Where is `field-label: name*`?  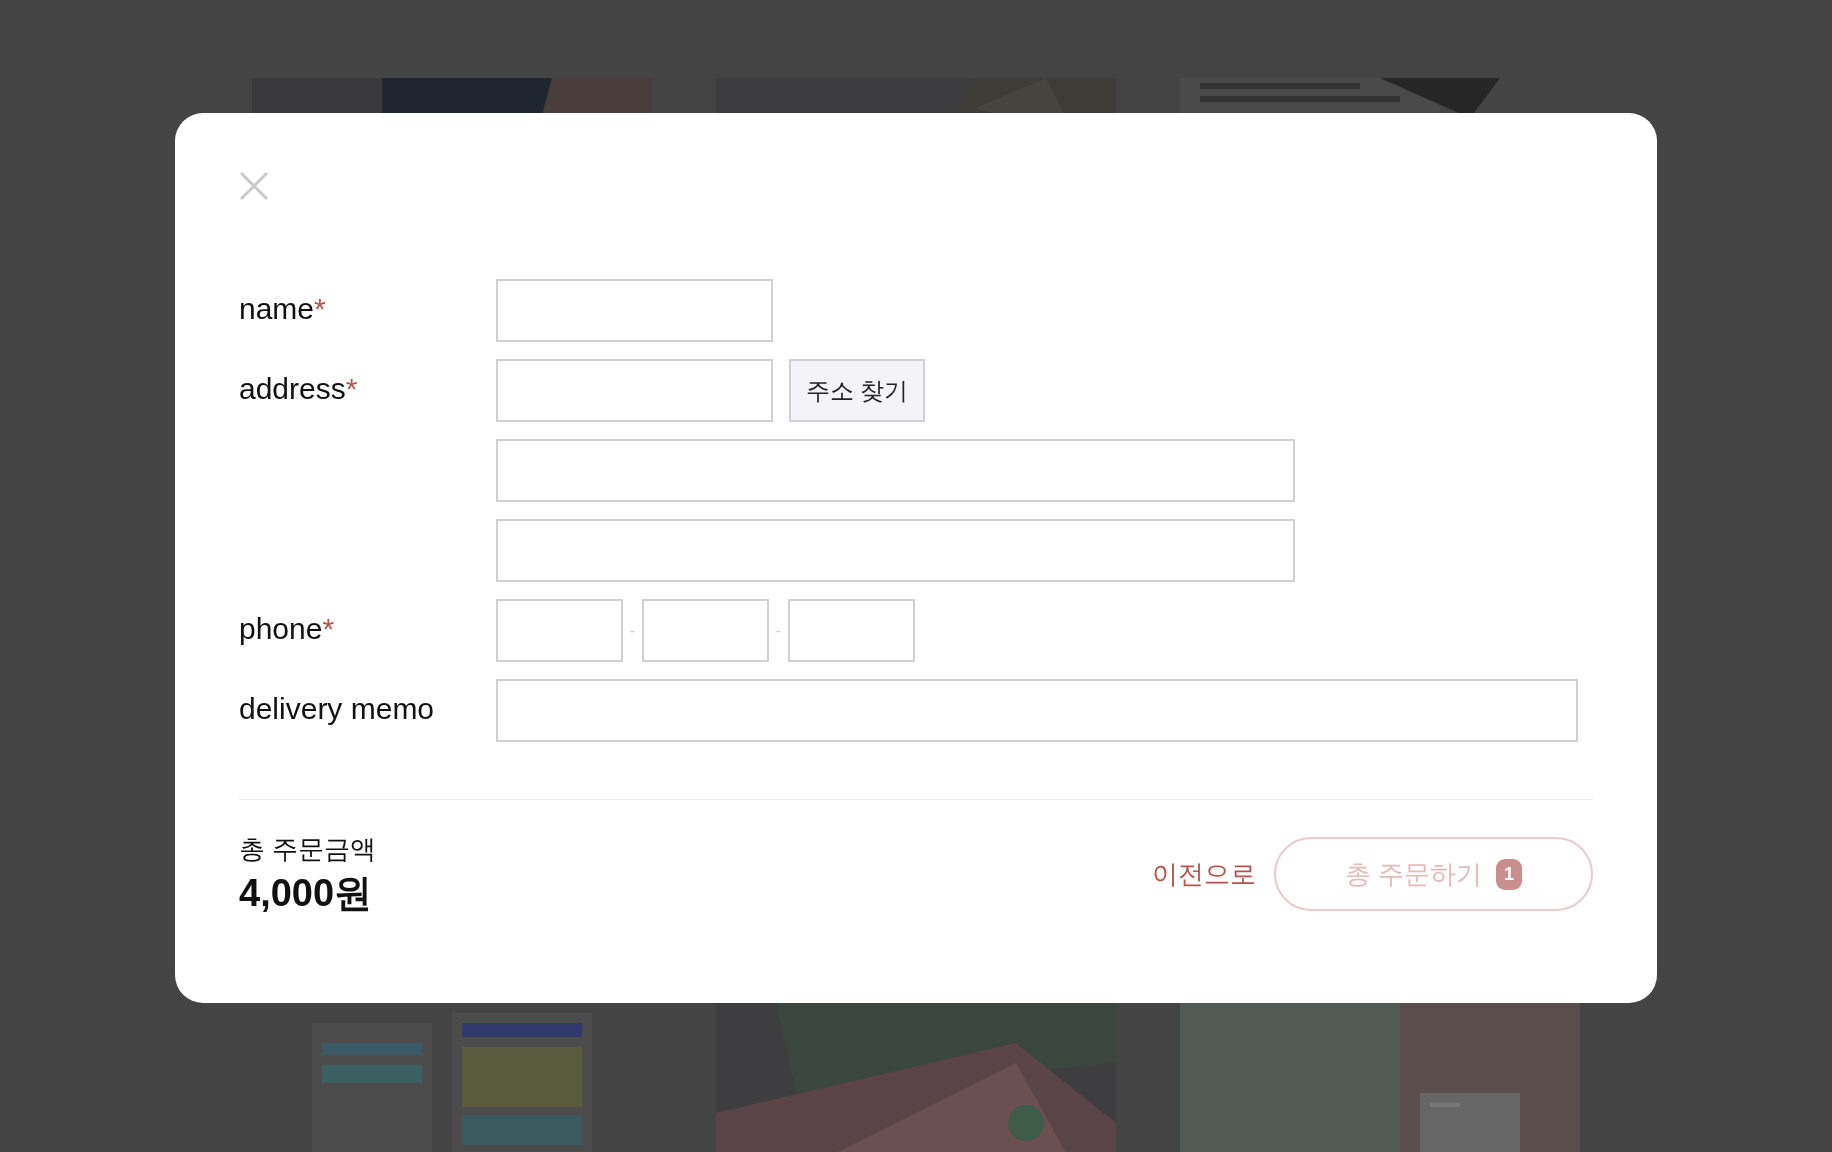 field-label: name* is located at coordinates (283, 309).